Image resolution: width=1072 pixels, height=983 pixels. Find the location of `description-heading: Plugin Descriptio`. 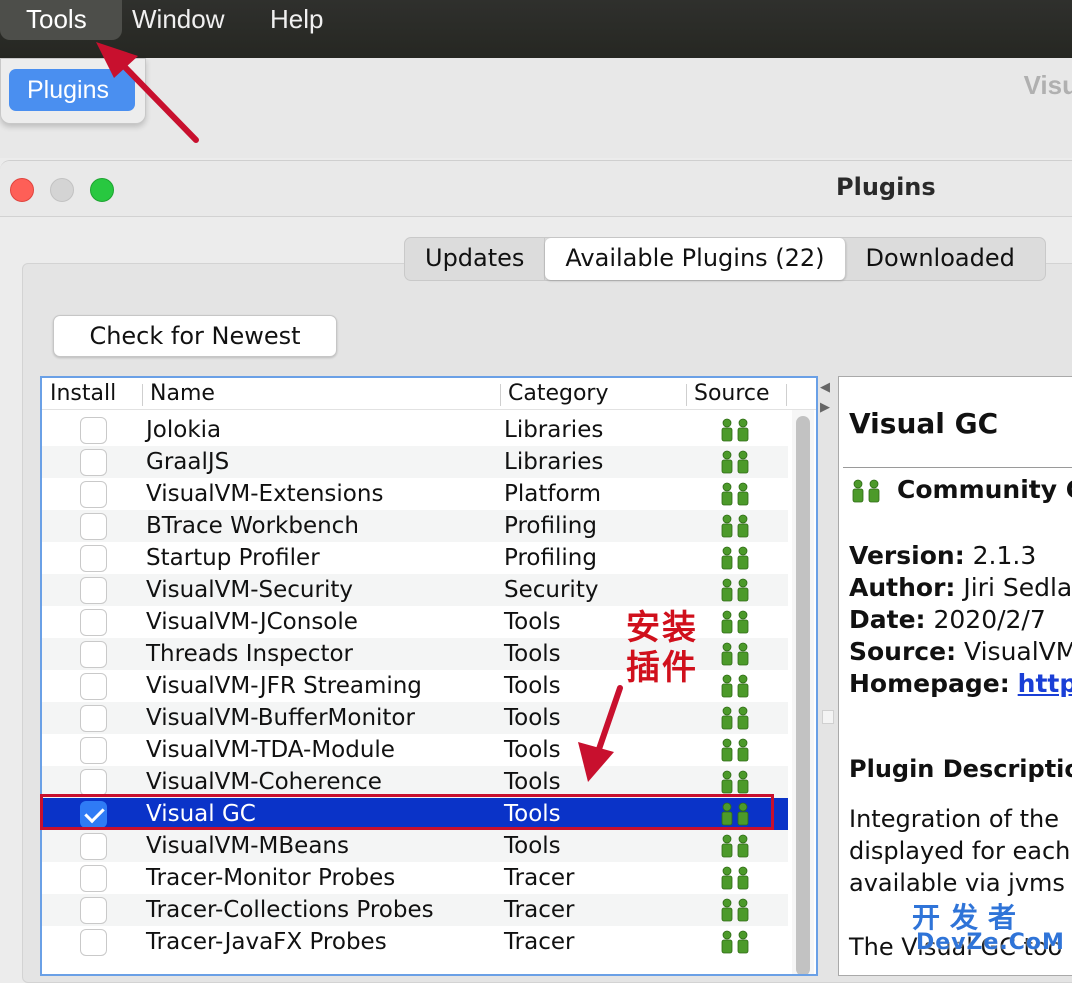

description-heading: Plugin Descriptio is located at coordinates (960, 769).